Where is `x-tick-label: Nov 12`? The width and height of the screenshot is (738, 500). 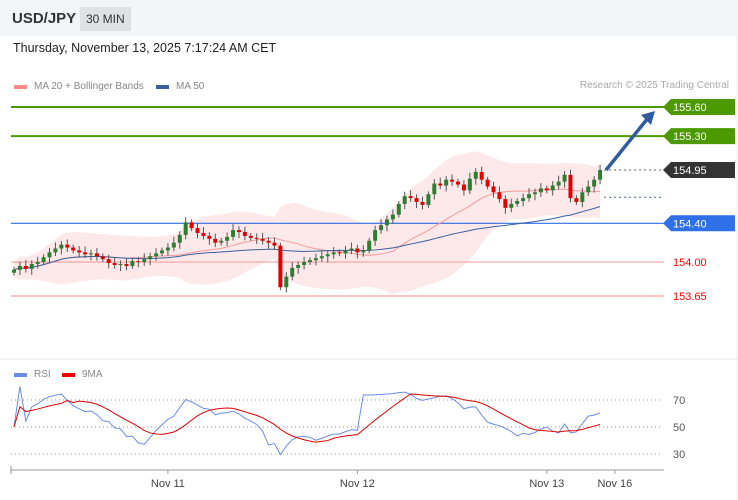 x-tick-label: Nov 12 is located at coordinates (357, 484).